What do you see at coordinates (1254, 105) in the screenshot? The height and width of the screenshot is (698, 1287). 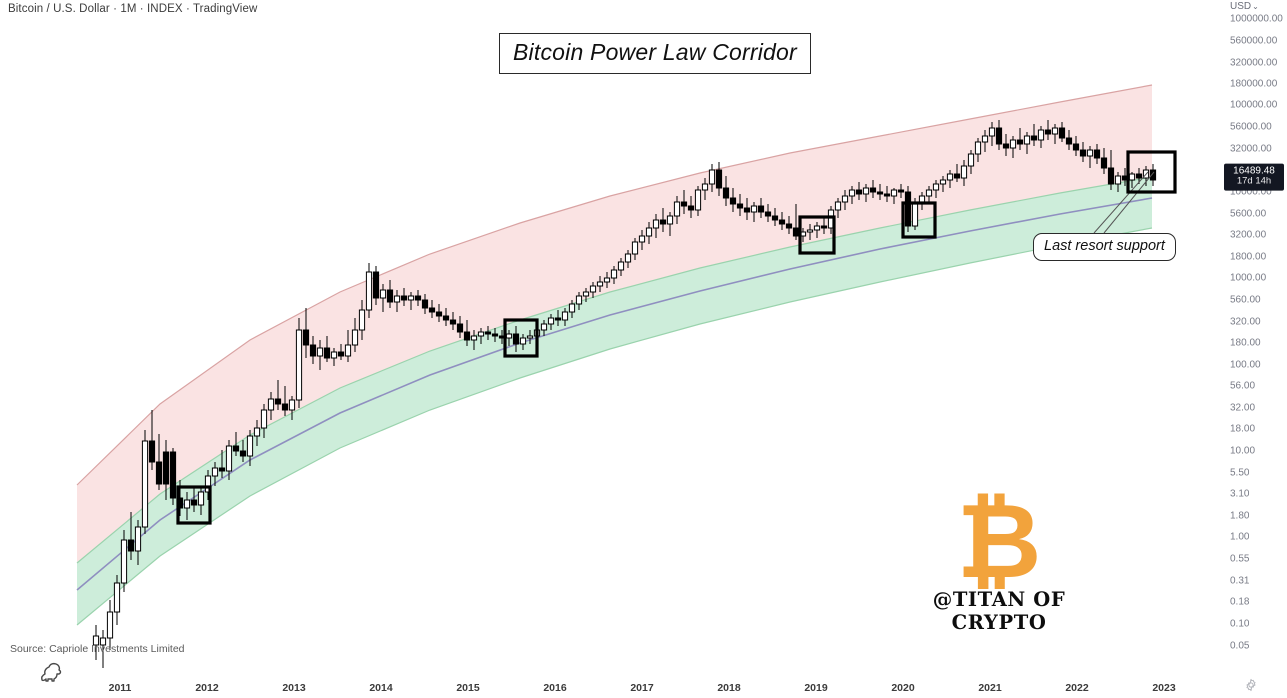 I see `price-axis-tick: 100000.00` at bounding box center [1254, 105].